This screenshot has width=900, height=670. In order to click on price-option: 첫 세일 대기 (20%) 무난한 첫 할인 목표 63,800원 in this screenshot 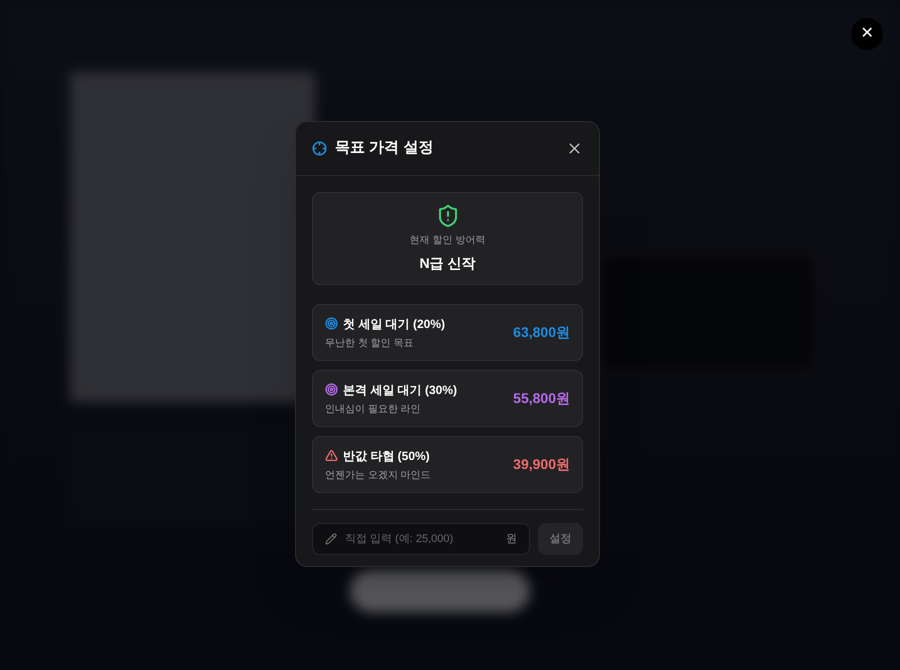, I will do `click(447, 332)`.